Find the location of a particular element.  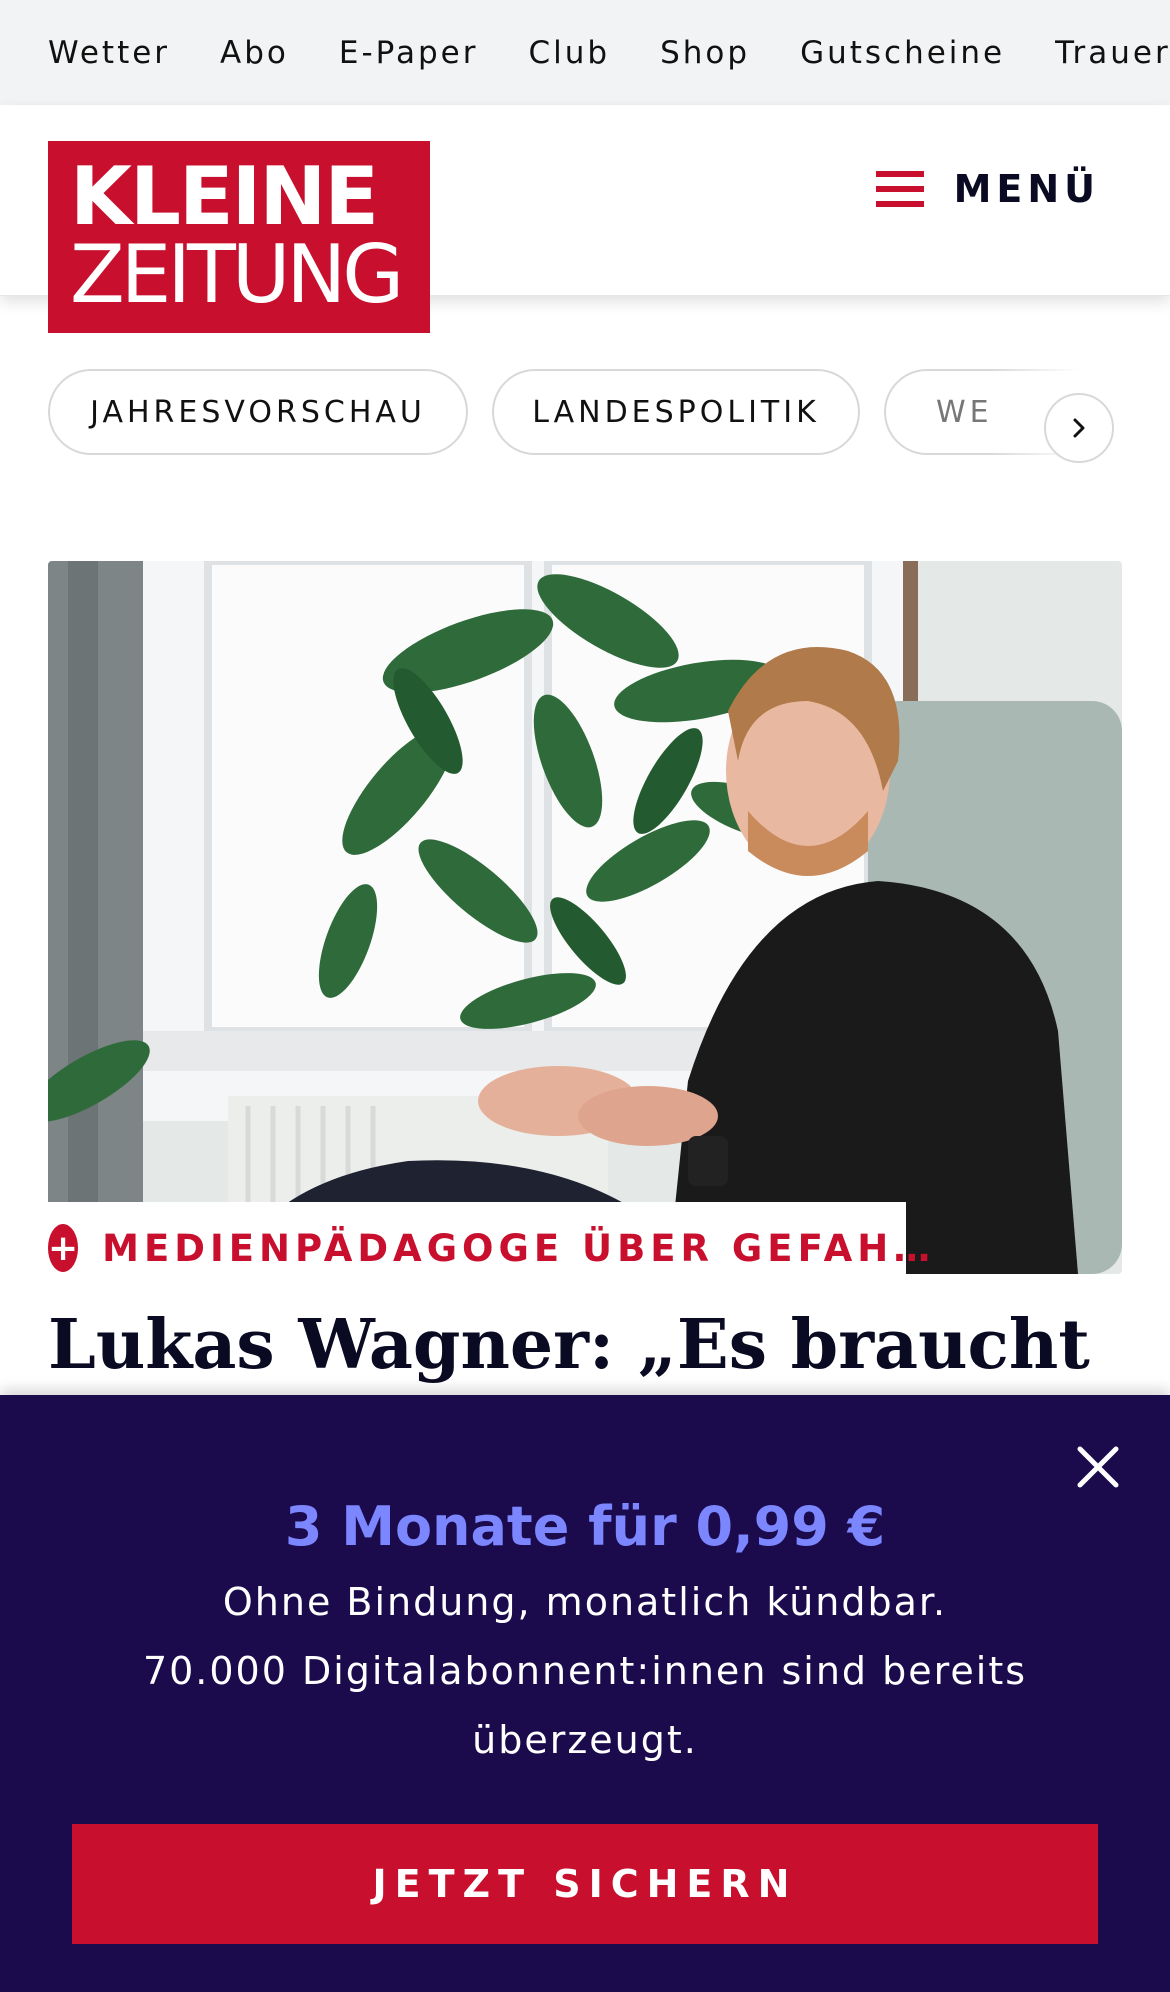

category-pills: JAHRESVORSCHAU LANDESPOLITIK WE is located at coordinates (598, 414).